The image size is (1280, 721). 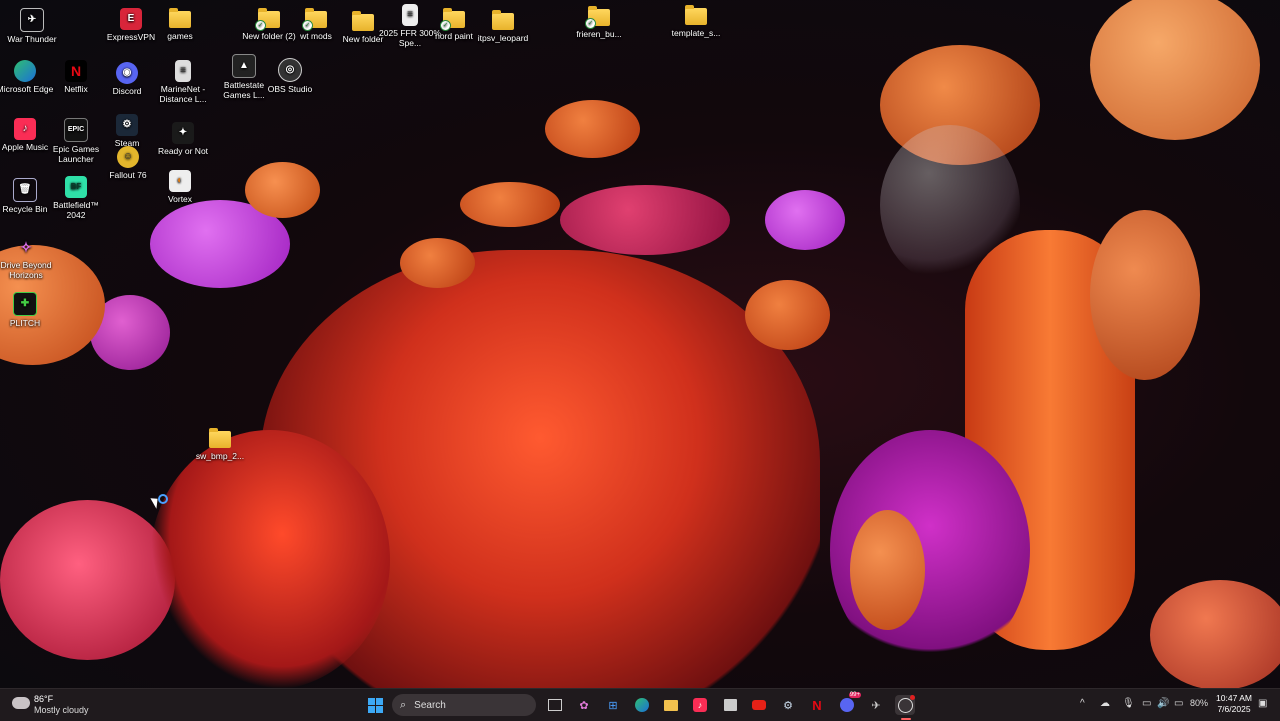 What do you see at coordinates (464, 705) in the screenshot?
I see `taskbar-search-box: ⌕ Search` at bounding box center [464, 705].